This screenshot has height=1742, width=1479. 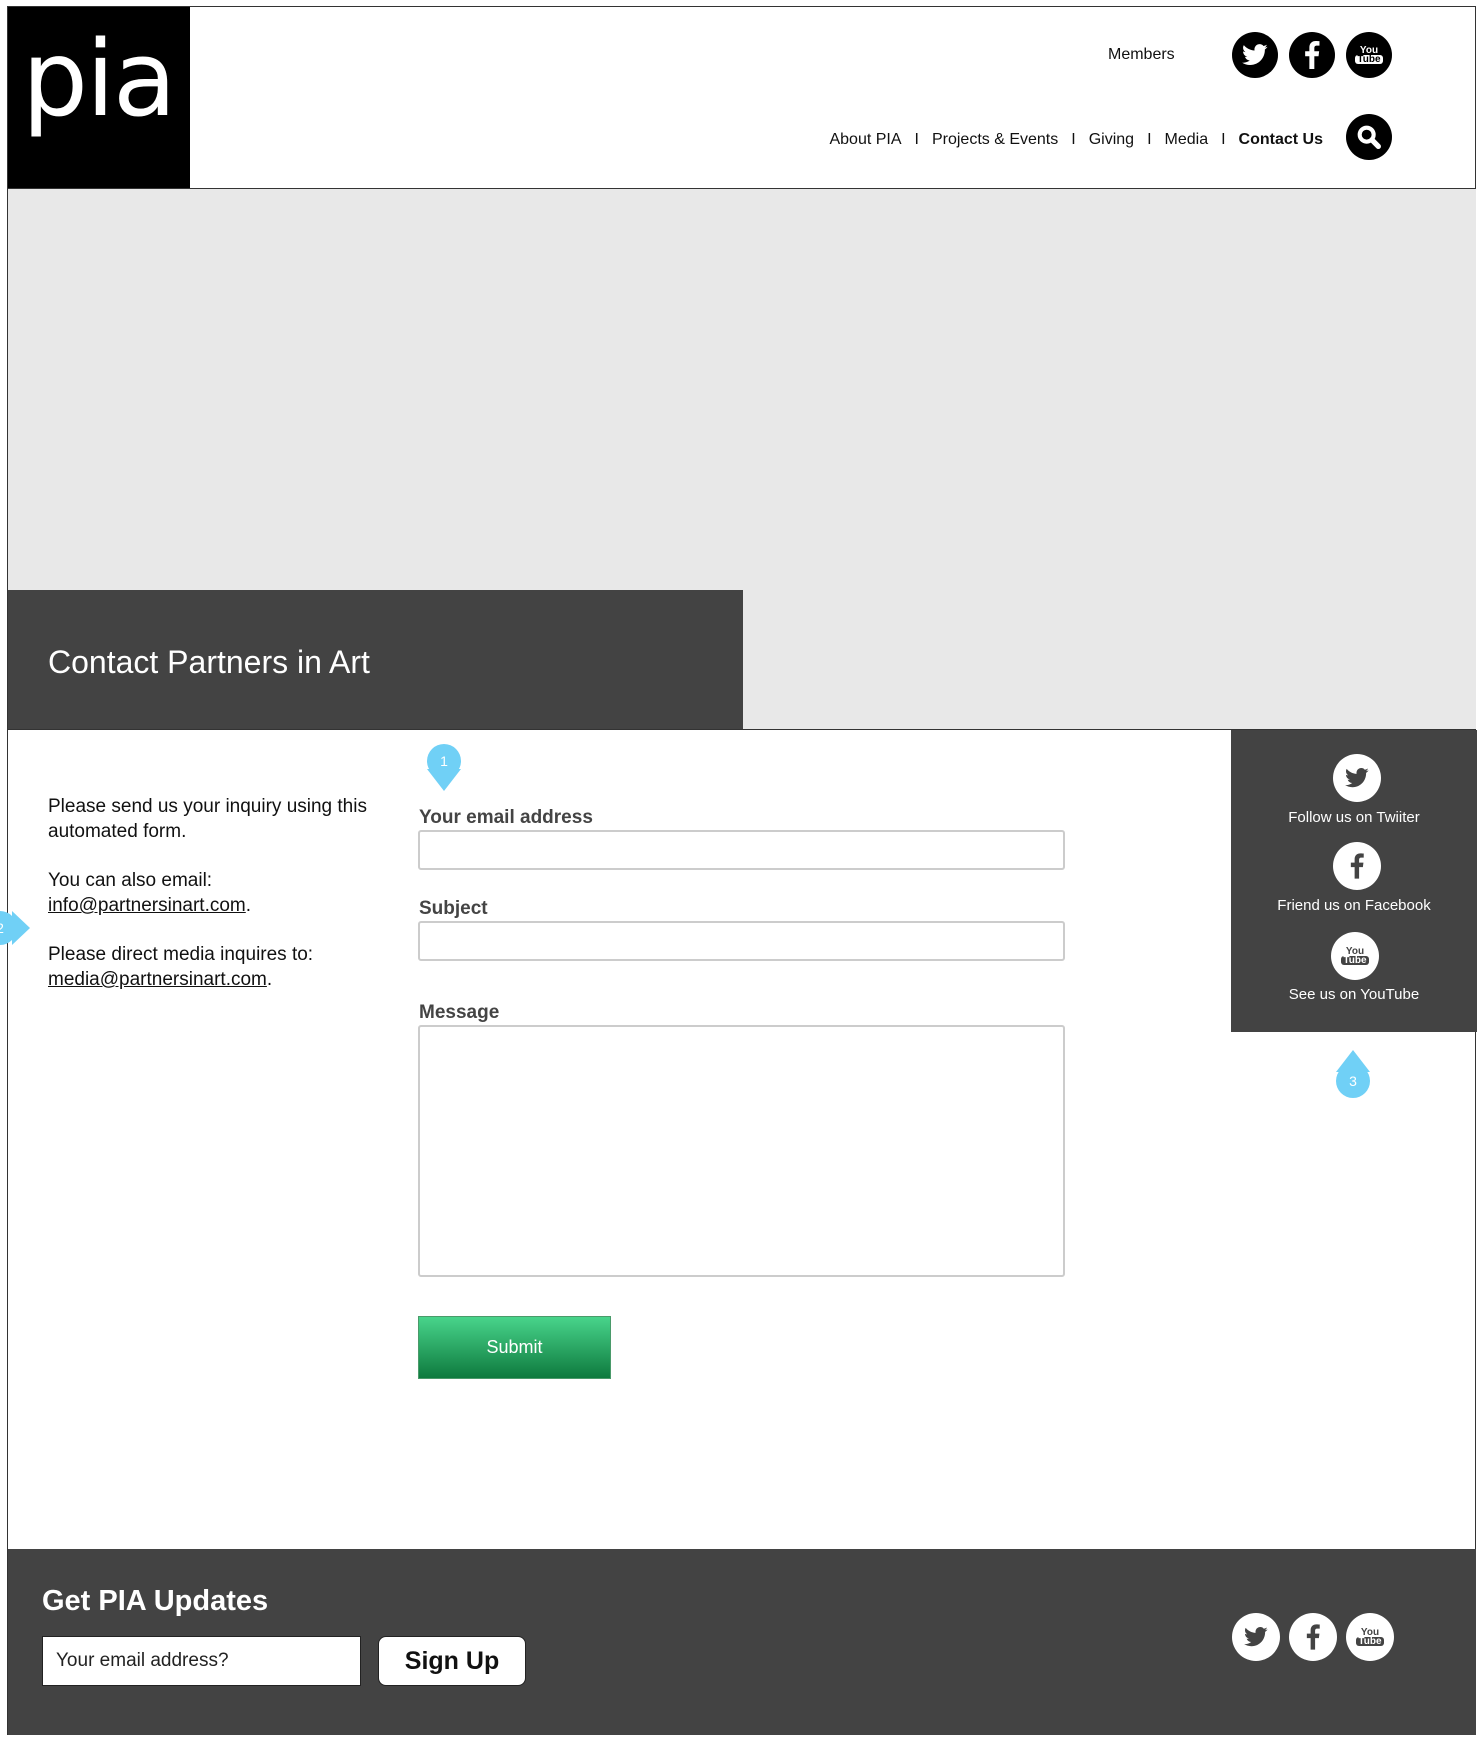 What do you see at coordinates (375, 659) in the screenshot?
I see `hero-title-panel: Contact Partners in Art` at bounding box center [375, 659].